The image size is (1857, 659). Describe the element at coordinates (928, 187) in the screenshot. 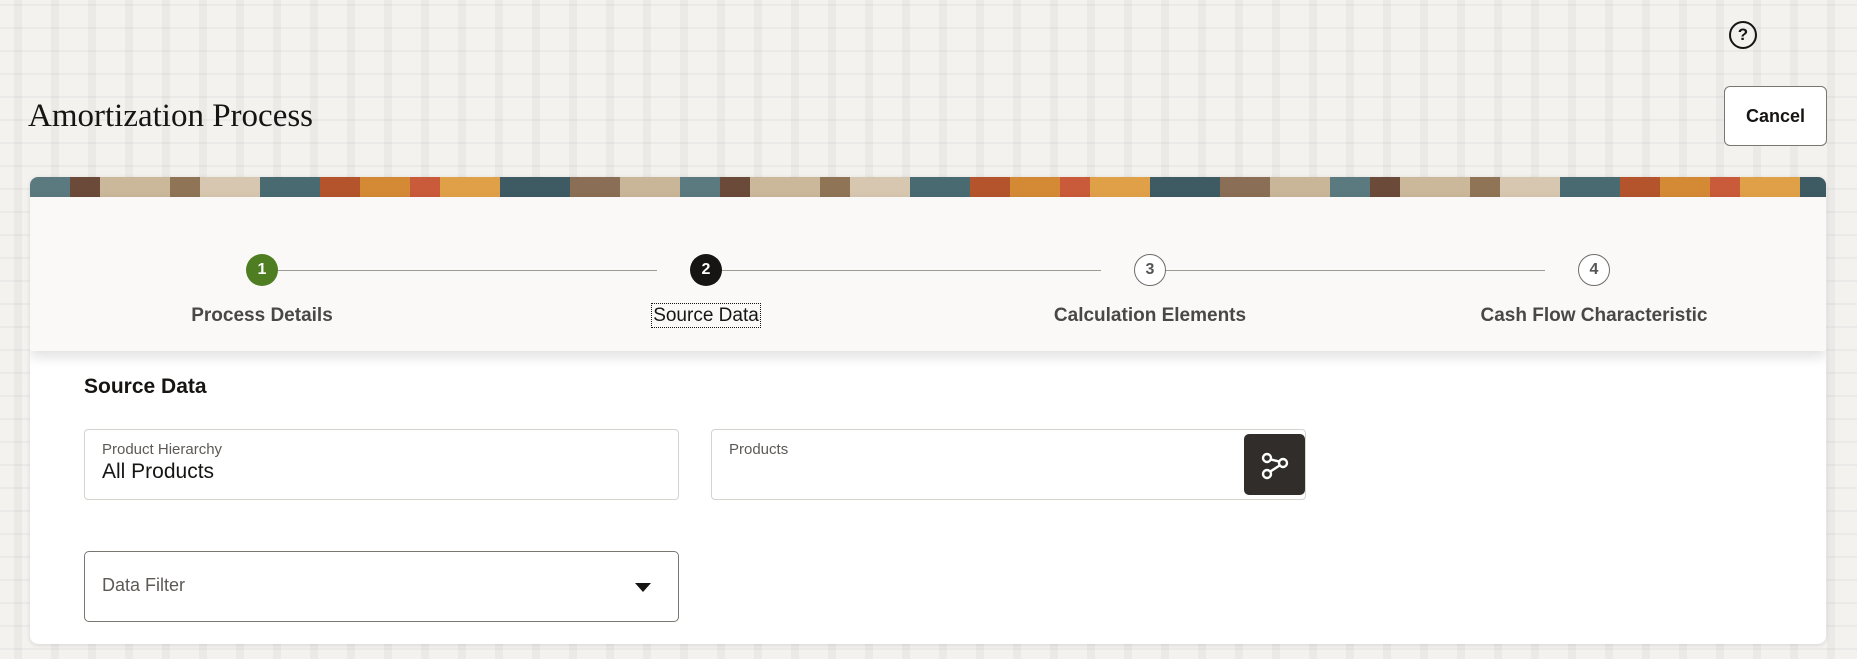

I see `decorative-banner` at that location.